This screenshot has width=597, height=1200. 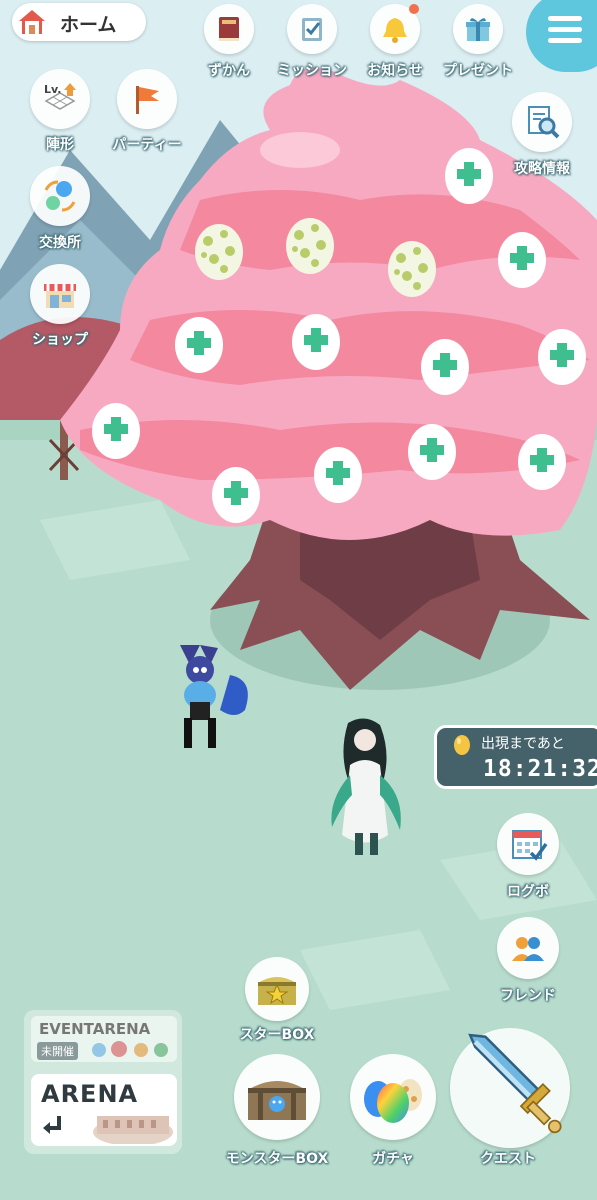 I want to click on exchange-label: 交換所, so click(x=60, y=243).